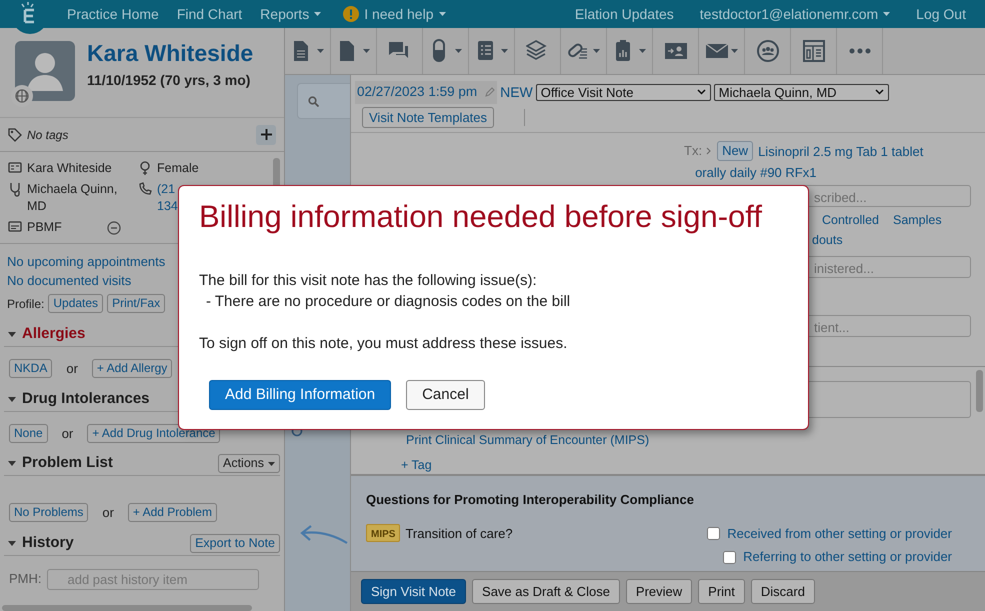 This screenshot has height=611, width=985. Describe the element at coordinates (235, 543) in the screenshot. I see `section-action-button: Export to Note` at that location.